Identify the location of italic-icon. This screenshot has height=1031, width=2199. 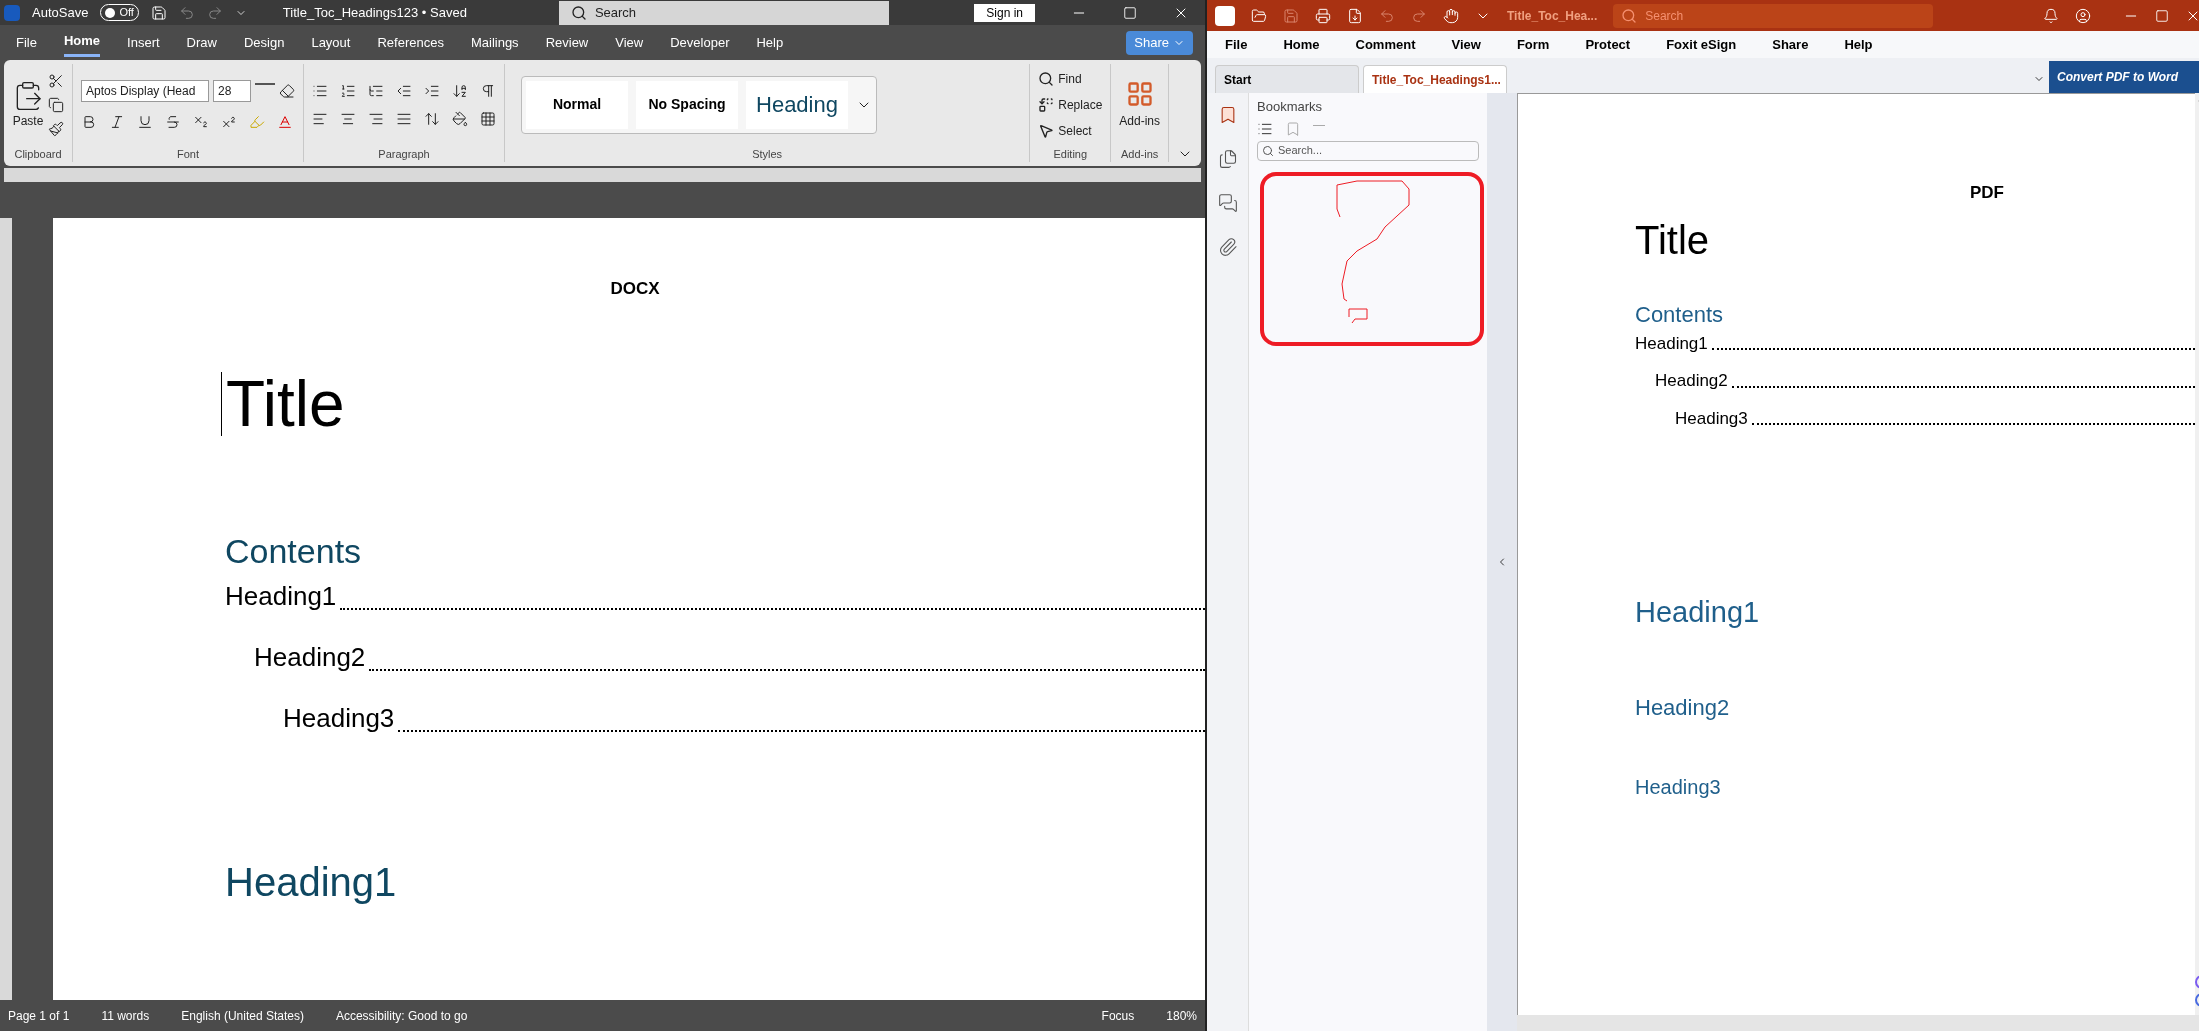
(117, 121).